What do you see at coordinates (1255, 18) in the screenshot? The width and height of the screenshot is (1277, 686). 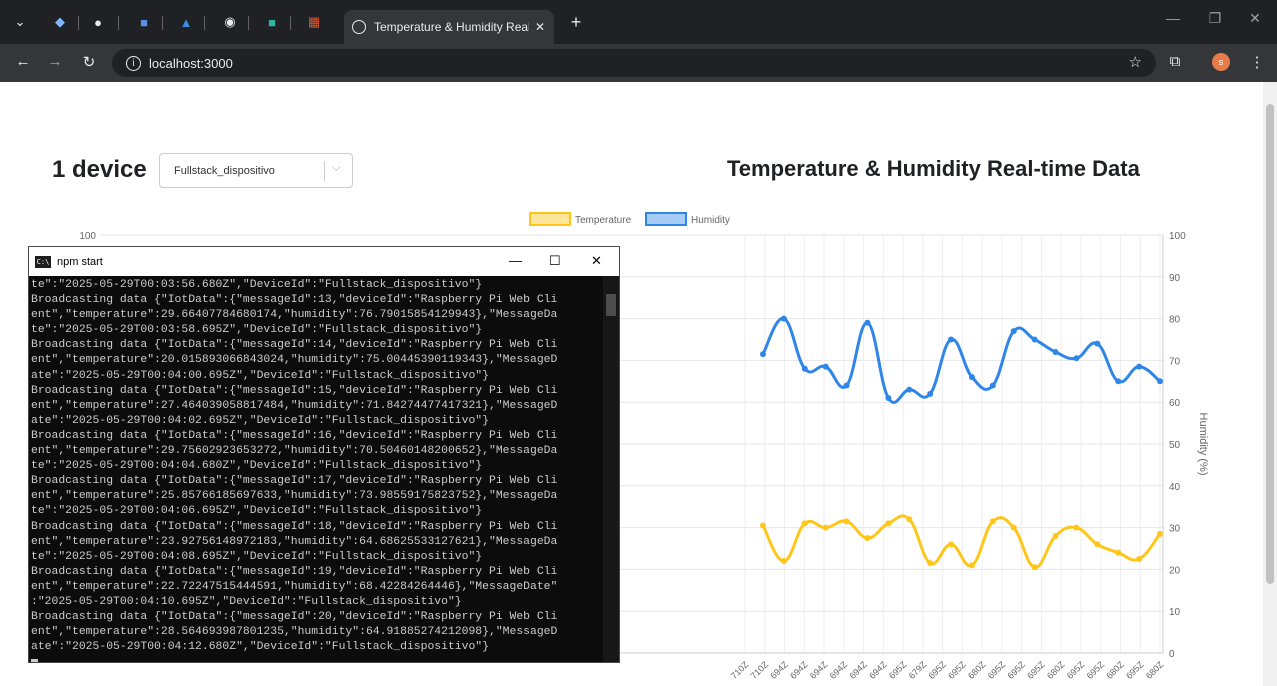 I see `close-window-icon: ✕` at bounding box center [1255, 18].